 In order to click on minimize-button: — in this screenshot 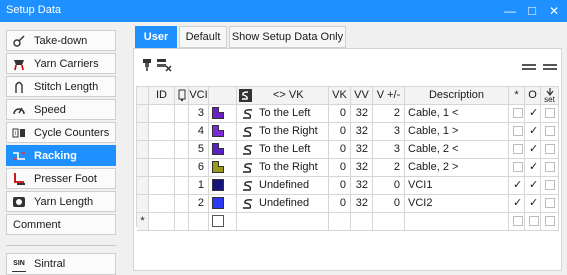, I will do `click(510, 11)`.